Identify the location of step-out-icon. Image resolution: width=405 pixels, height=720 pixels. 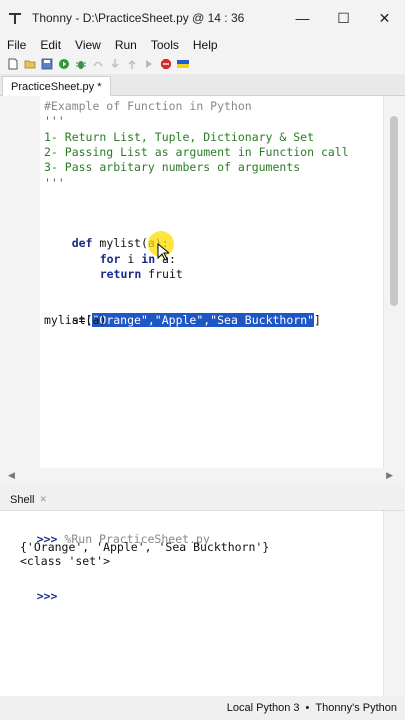
(132, 64).